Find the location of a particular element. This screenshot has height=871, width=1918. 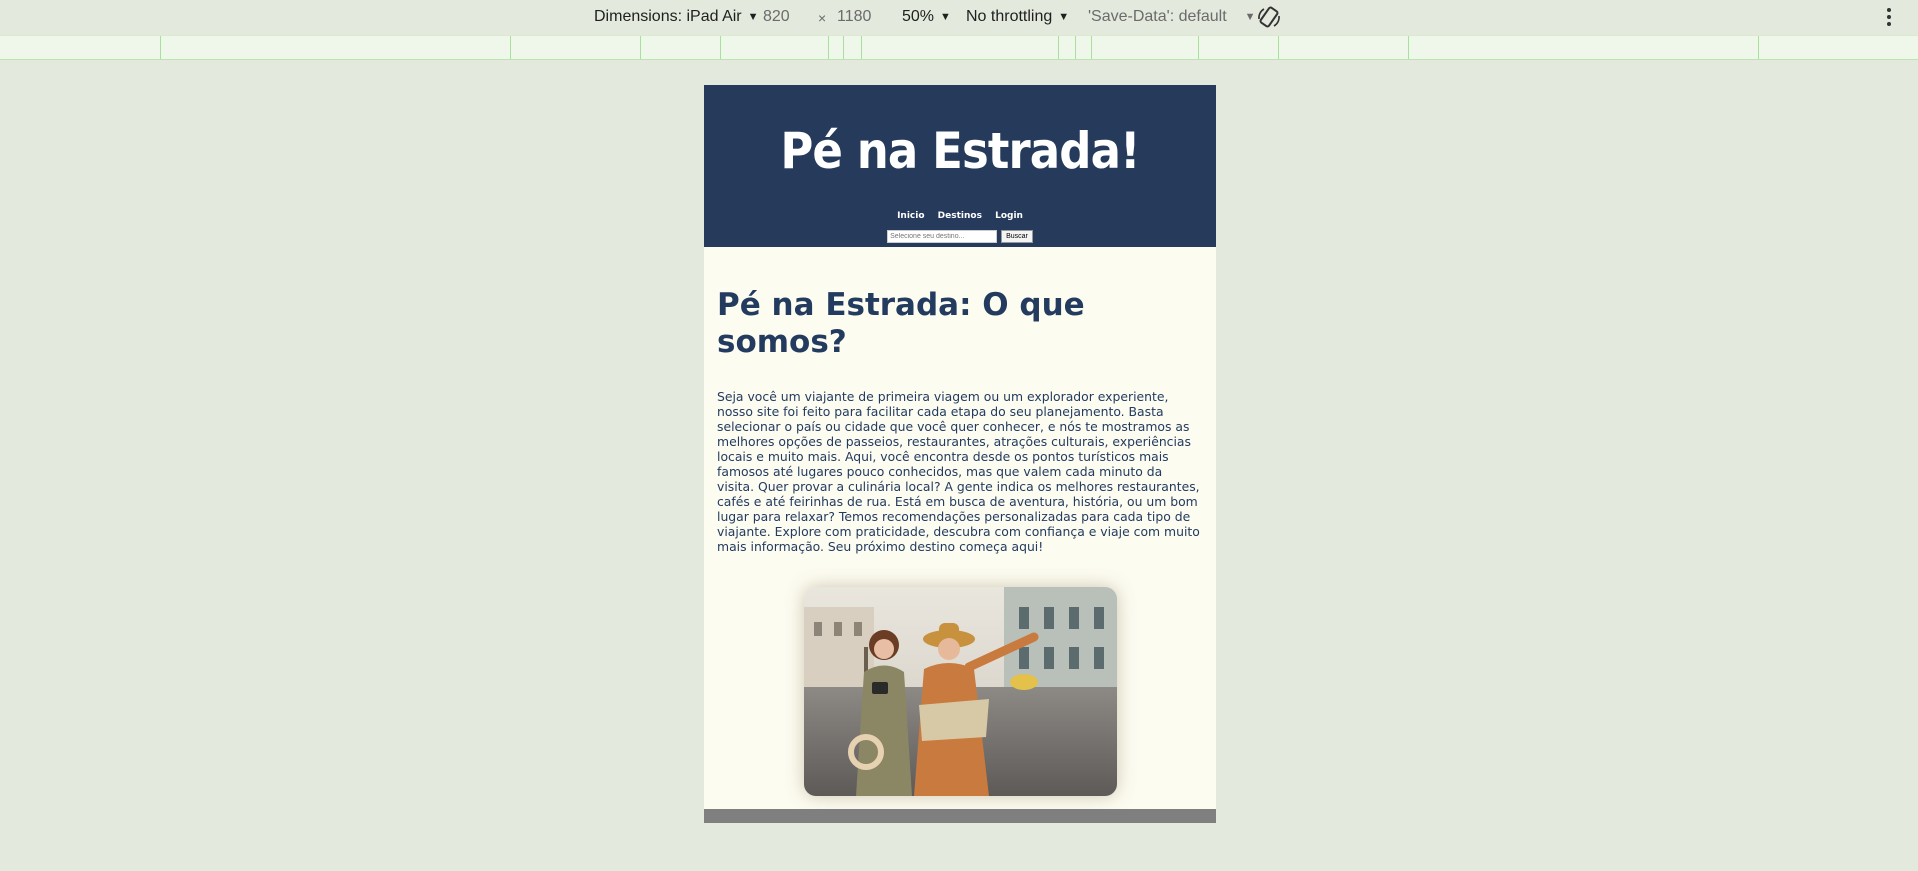

width-input: 820 is located at coordinates (776, 17).